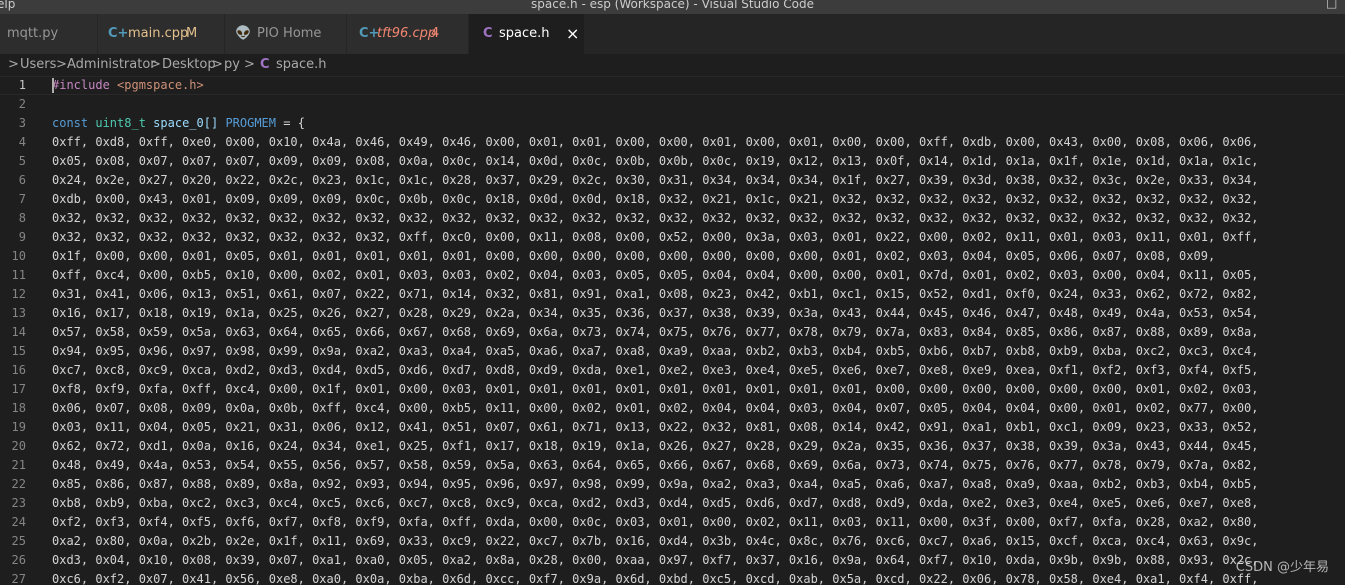  What do you see at coordinates (0, 65) in the screenshot?
I see `breadcrumb-drive: C:` at bounding box center [0, 65].